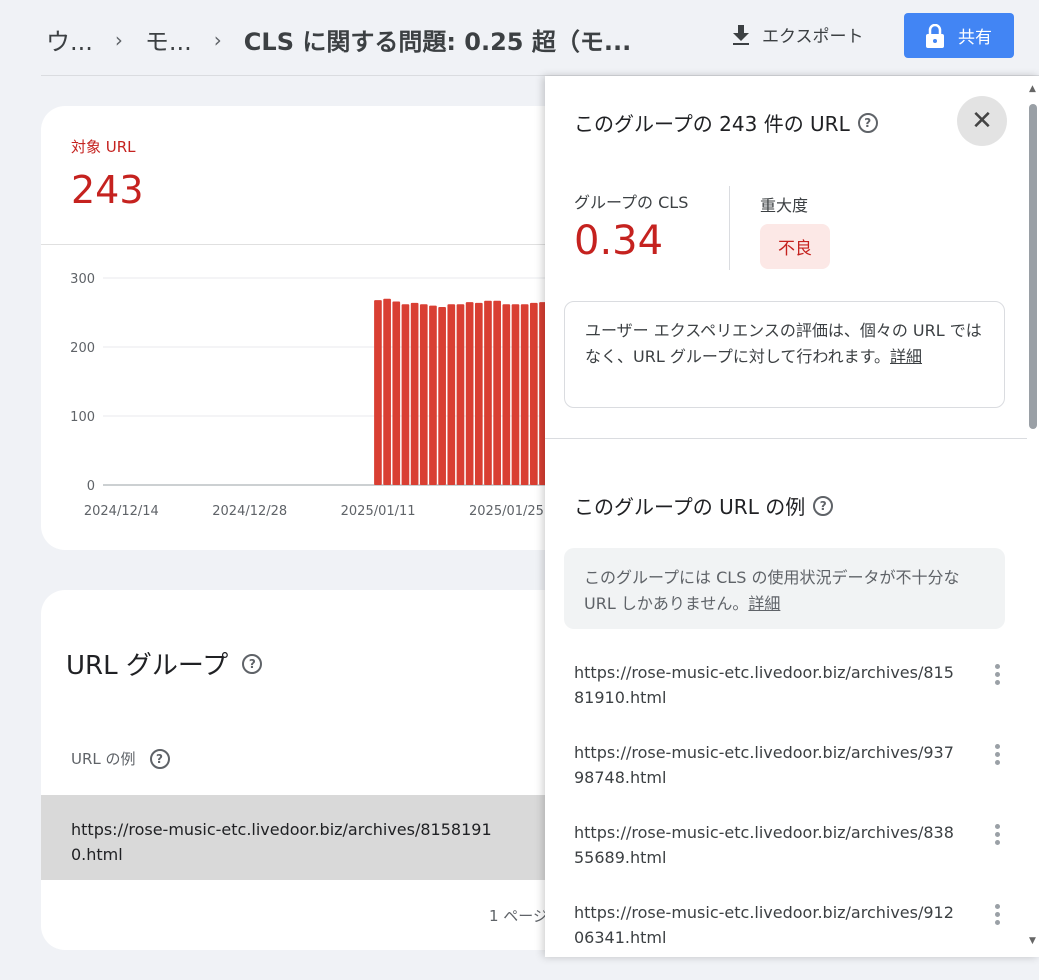 The image size is (1039, 980). Describe the element at coordinates (1033, 266) in the screenshot. I see `scrollbar-thumb` at that location.